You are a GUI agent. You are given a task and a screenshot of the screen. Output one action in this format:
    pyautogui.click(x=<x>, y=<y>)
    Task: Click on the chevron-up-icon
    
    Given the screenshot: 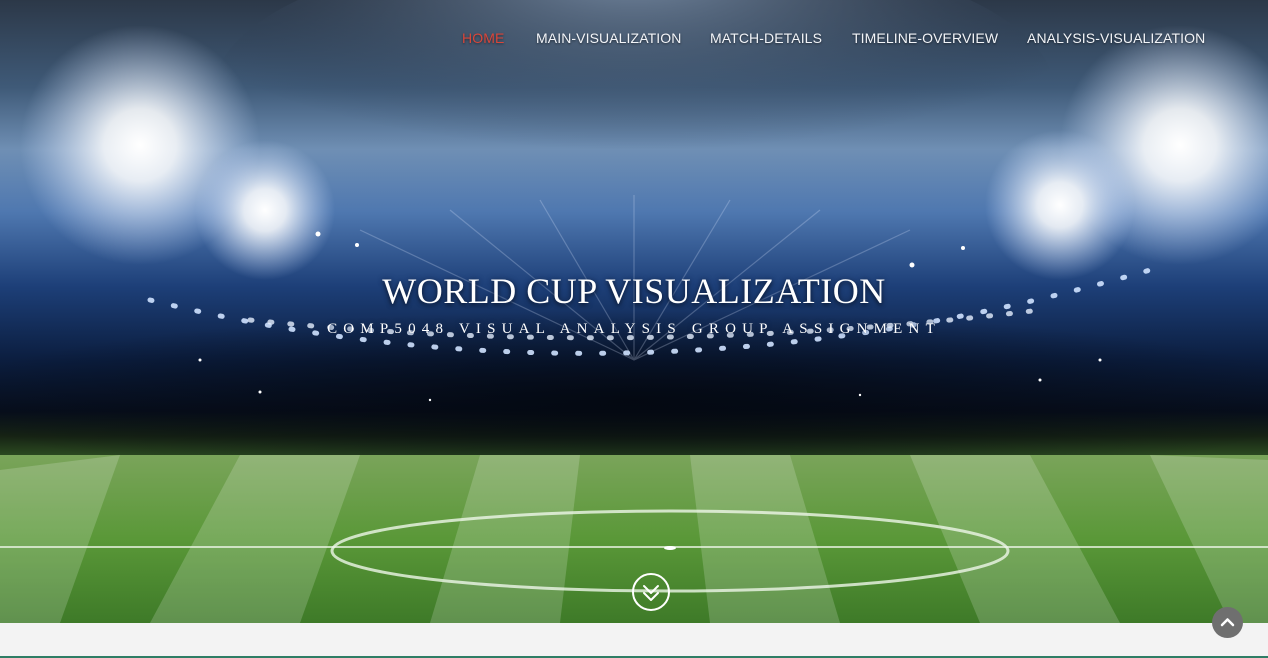 What is the action you would take?
    pyautogui.click(x=1227, y=622)
    